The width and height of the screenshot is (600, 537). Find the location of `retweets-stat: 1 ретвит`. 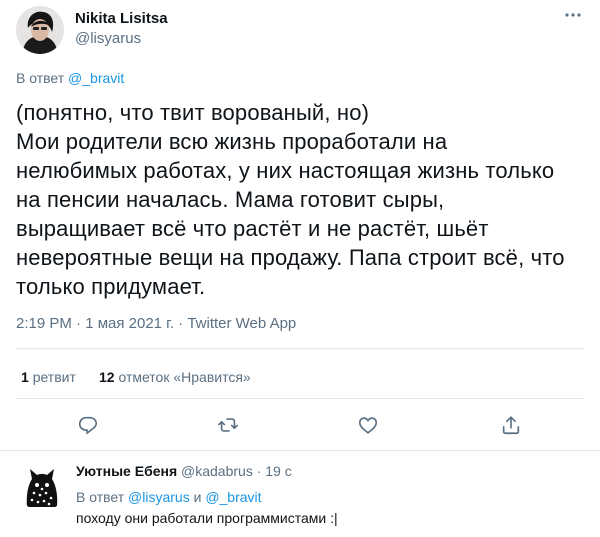

retweets-stat: 1 ретвит is located at coordinates (48, 377).